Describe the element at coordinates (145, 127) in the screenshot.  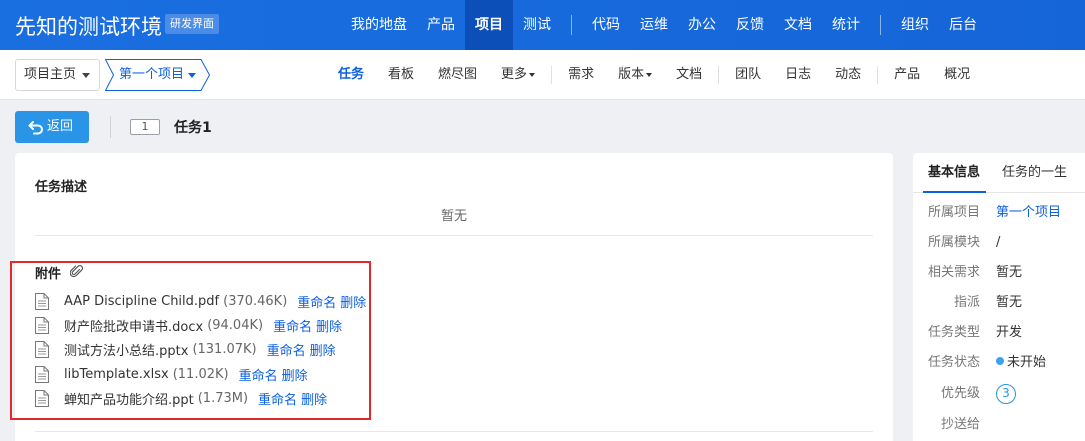
I see `task-id-badge: 1` at that location.